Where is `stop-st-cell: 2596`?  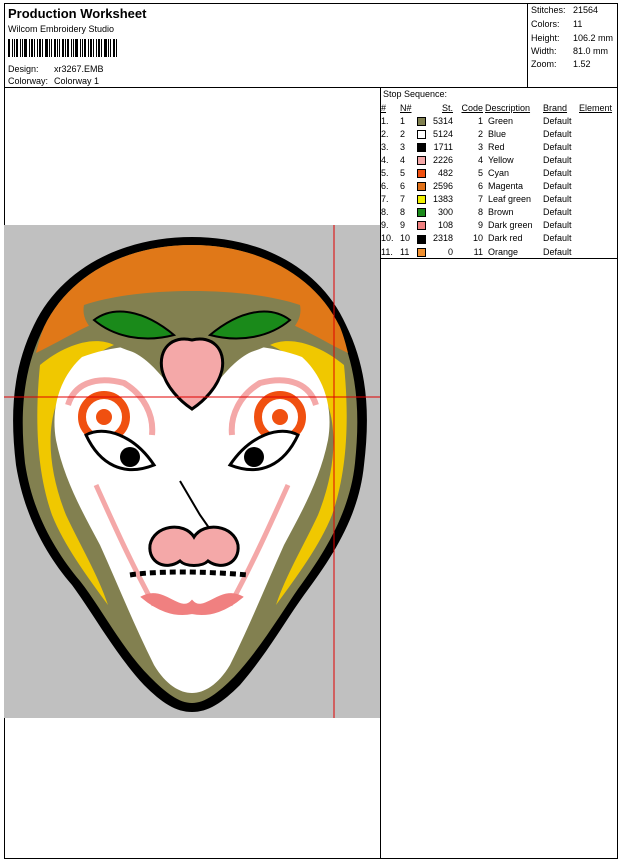 stop-st-cell: 2596 is located at coordinates (442, 186).